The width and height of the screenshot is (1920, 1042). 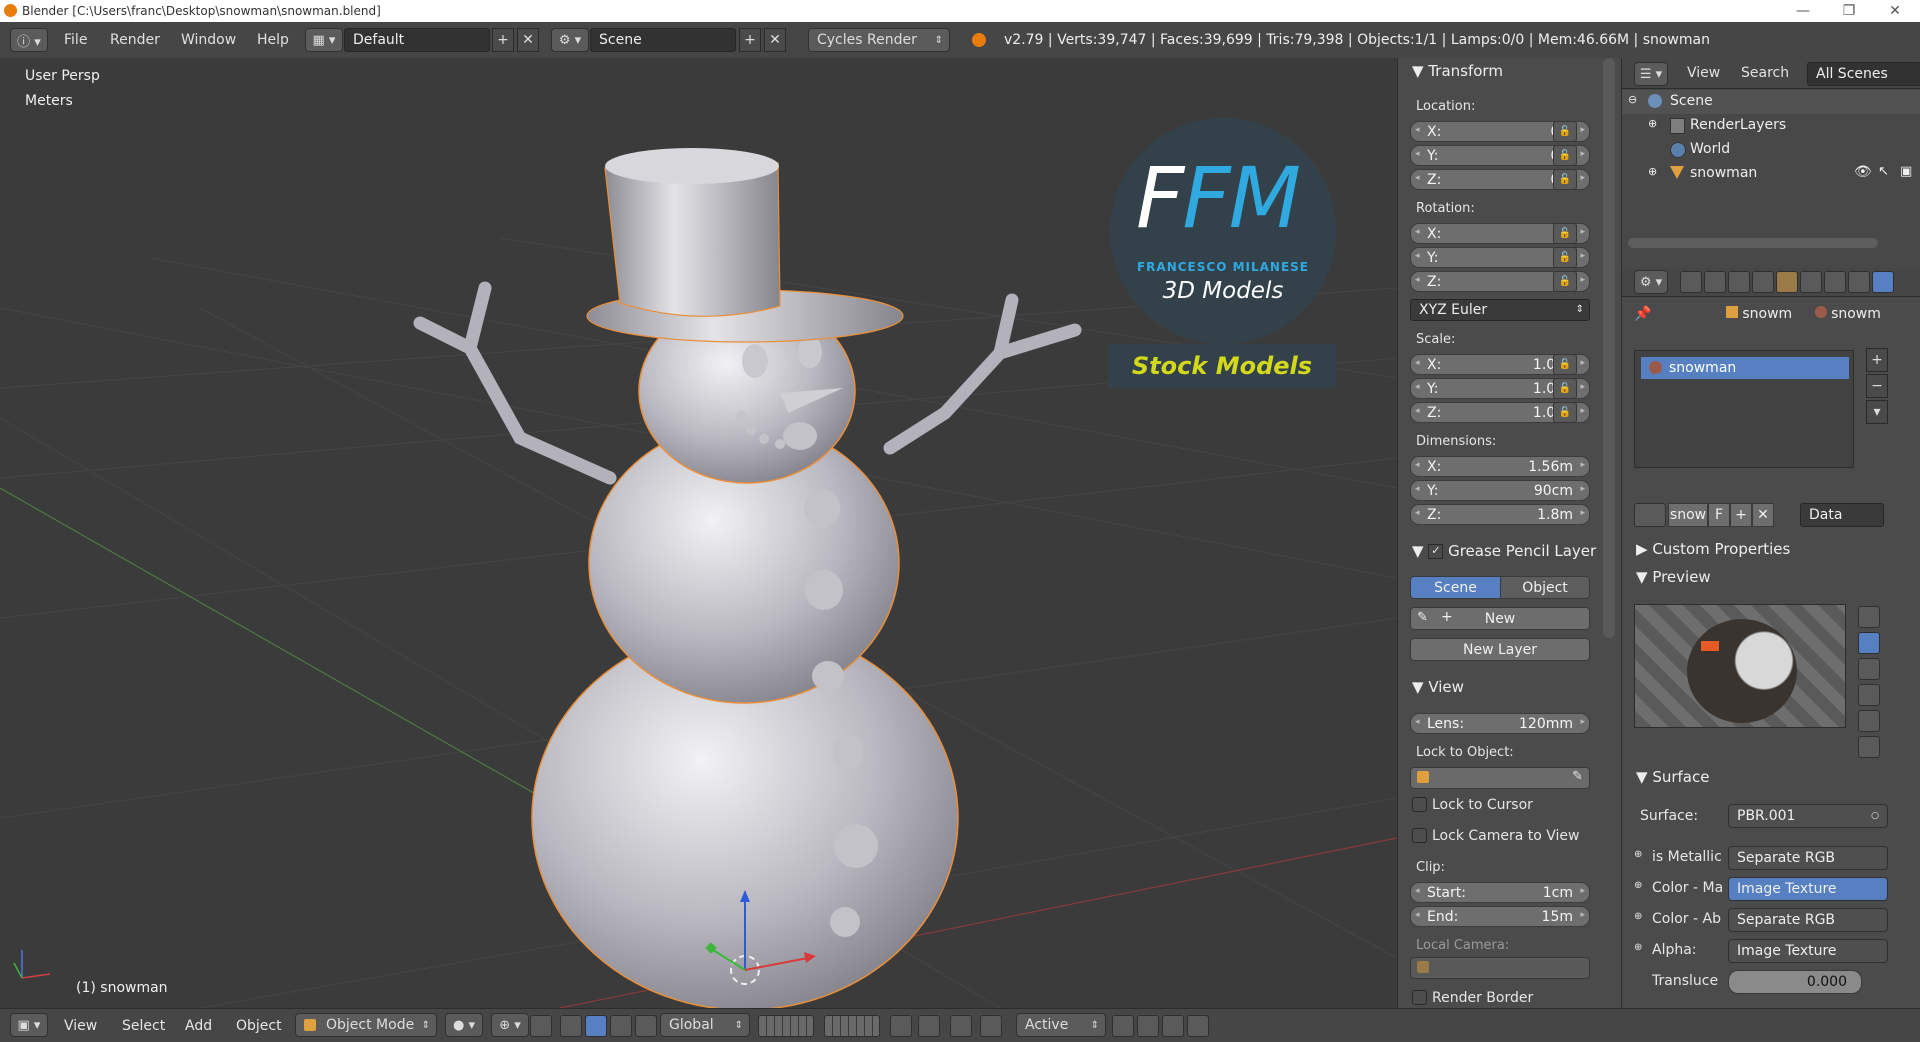 What do you see at coordinates (1859, 282) in the screenshot?
I see `data-tab-icon` at bounding box center [1859, 282].